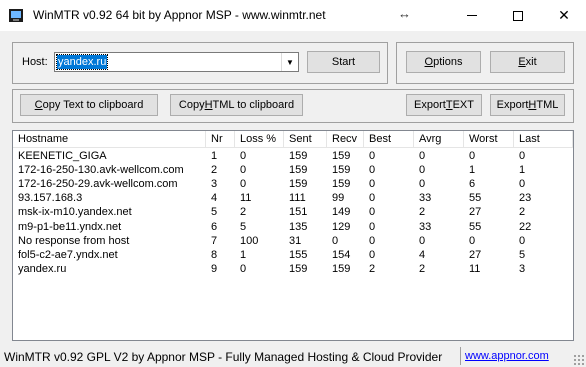 The image size is (586, 367). What do you see at coordinates (425, 198) in the screenshot?
I see `table-cell: 33` at bounding box center [425, 198].